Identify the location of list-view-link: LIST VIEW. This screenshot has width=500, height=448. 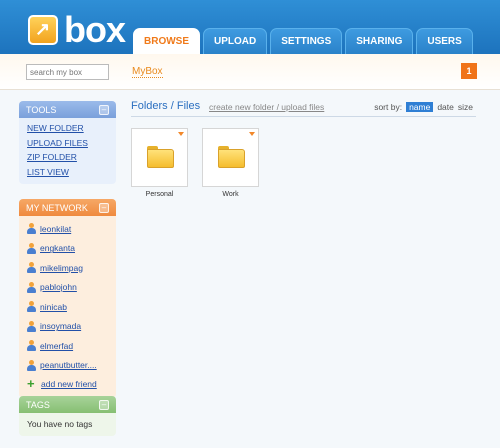
(67, 172).